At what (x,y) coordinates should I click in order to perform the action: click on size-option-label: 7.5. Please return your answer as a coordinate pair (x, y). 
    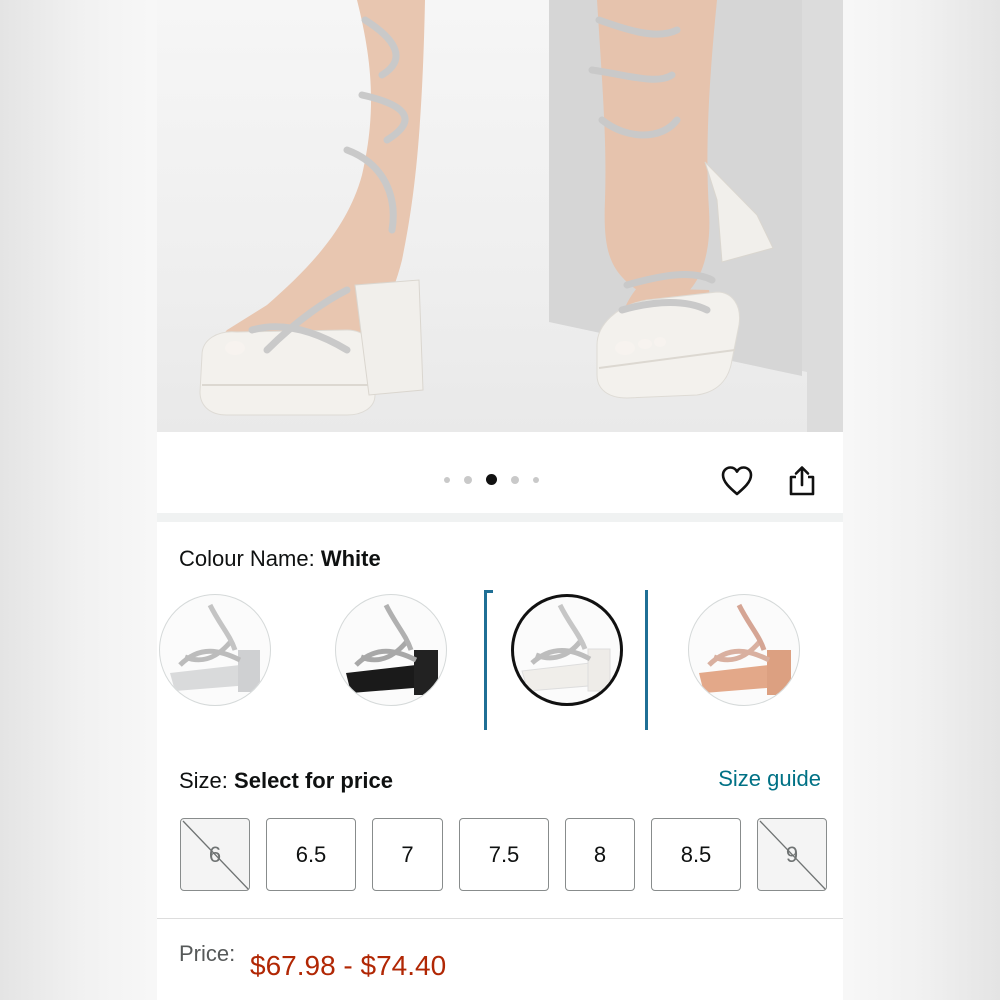
    Looking at the image, I should click on (504, 854).